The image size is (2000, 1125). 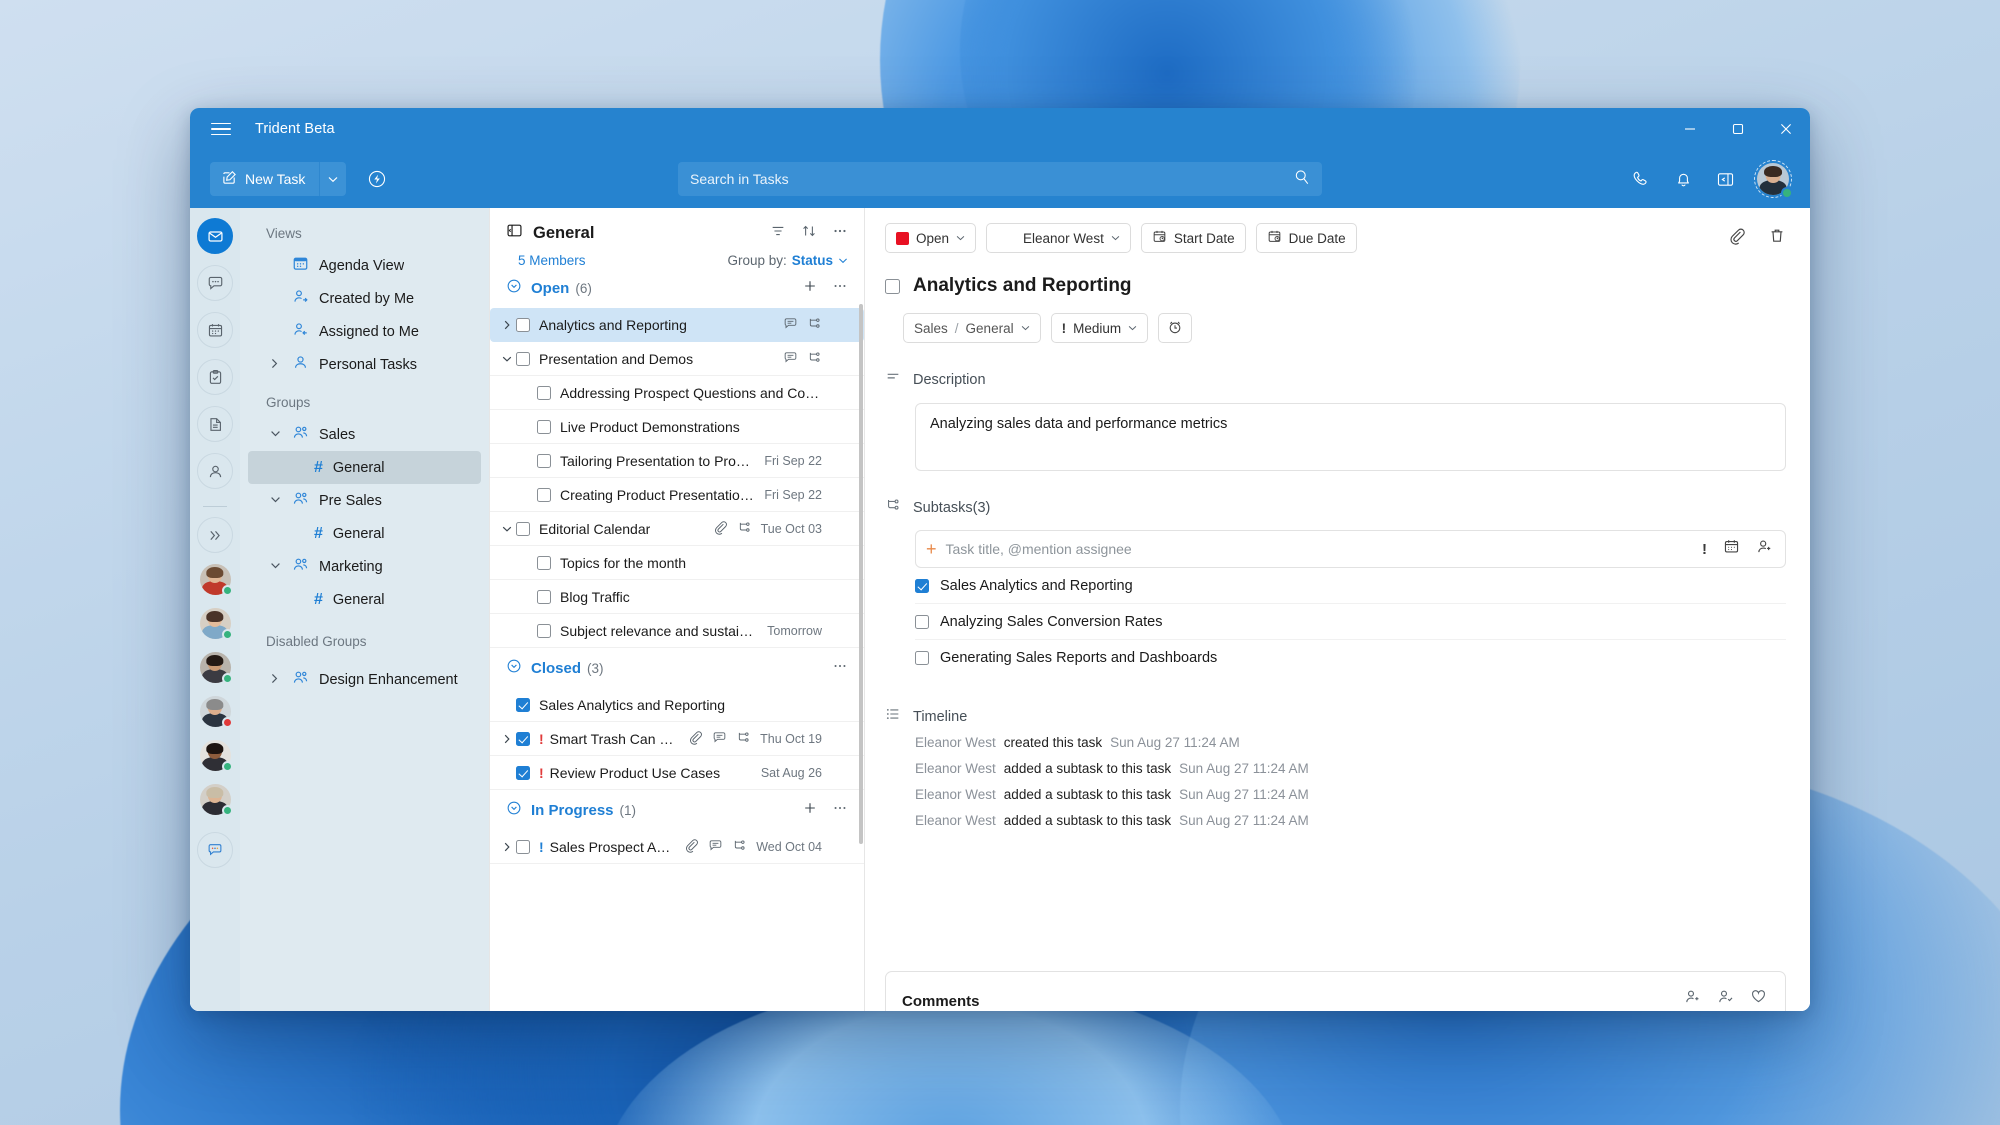 What do you see at coordinates (1193, 238) in the screenshot?
I see `start-date-button: Start Date` at bounding box center [1193, 238].